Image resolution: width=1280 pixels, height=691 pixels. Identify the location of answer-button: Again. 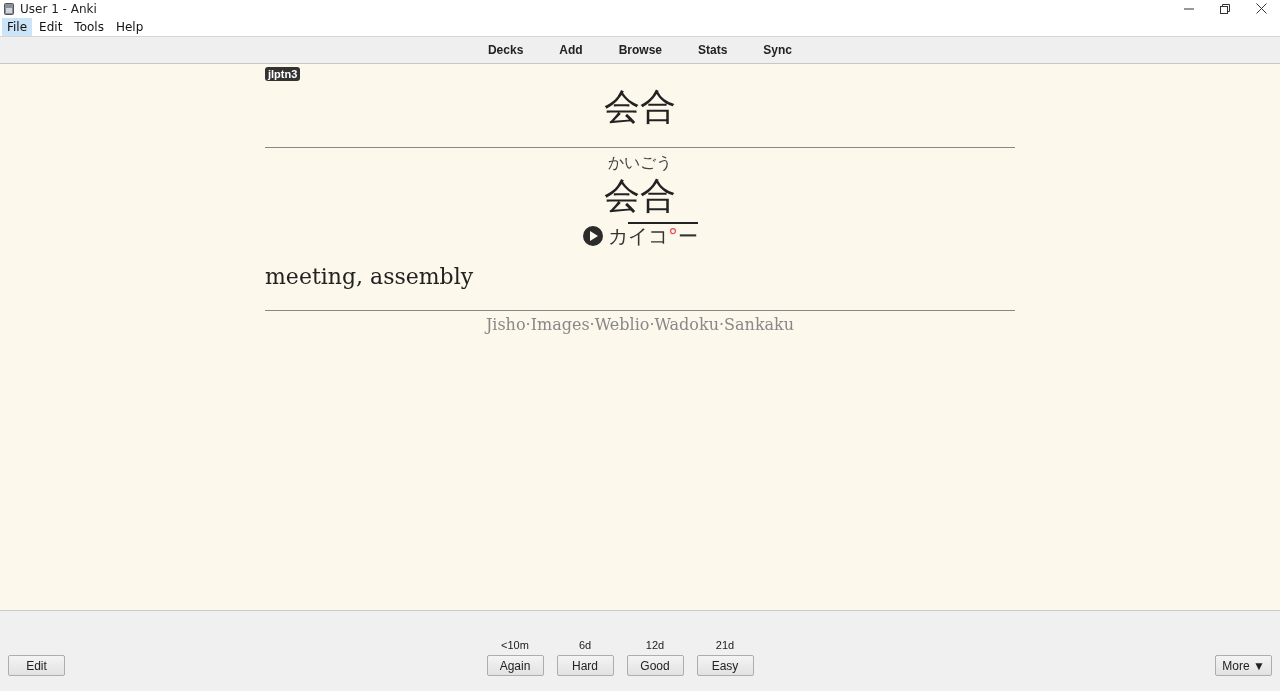
(515, 665).